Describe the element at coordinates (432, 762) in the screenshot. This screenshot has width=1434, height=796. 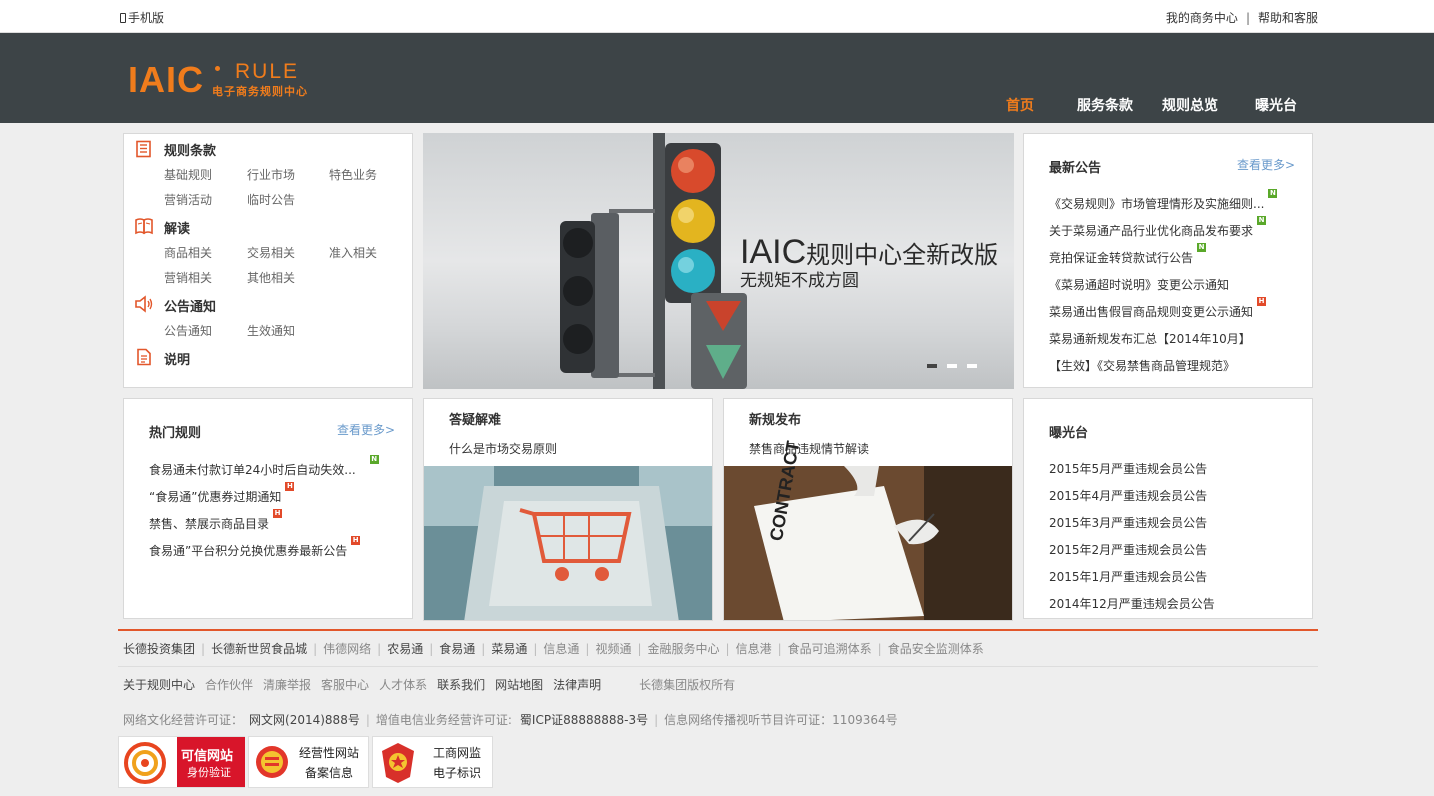
I see `aic-badge: 工商网监 电子标识` at that location.